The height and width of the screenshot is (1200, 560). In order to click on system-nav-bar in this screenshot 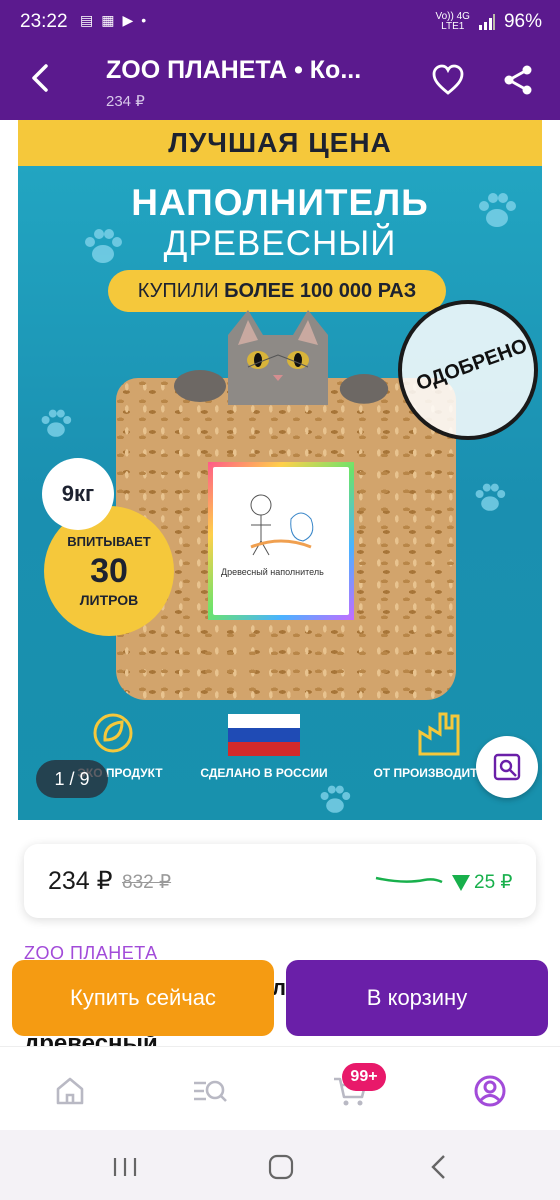, I will do `click(280, 1165)`.